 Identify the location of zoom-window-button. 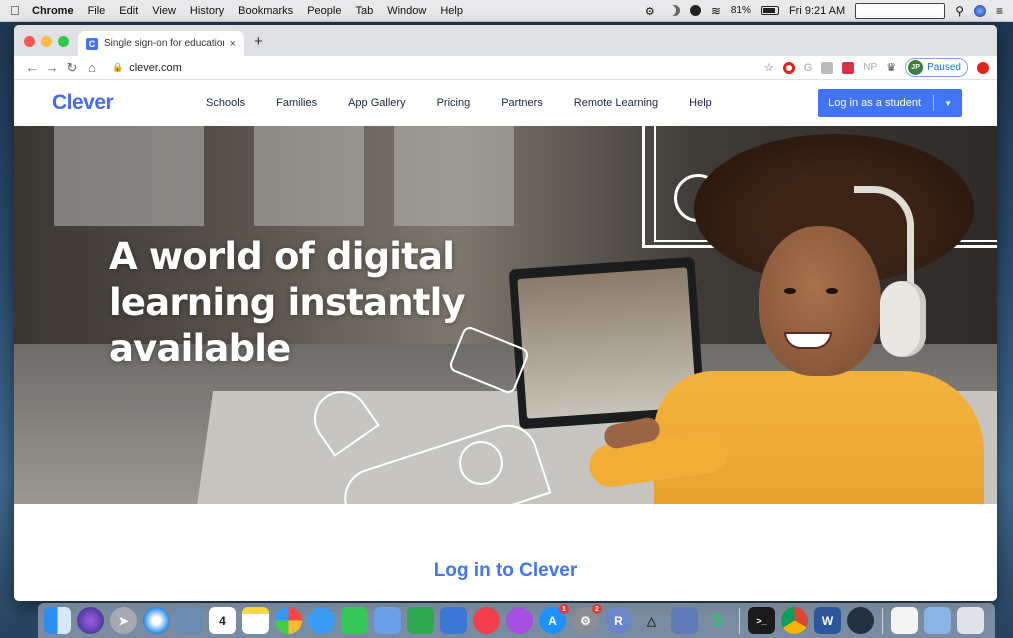
(63, 41).